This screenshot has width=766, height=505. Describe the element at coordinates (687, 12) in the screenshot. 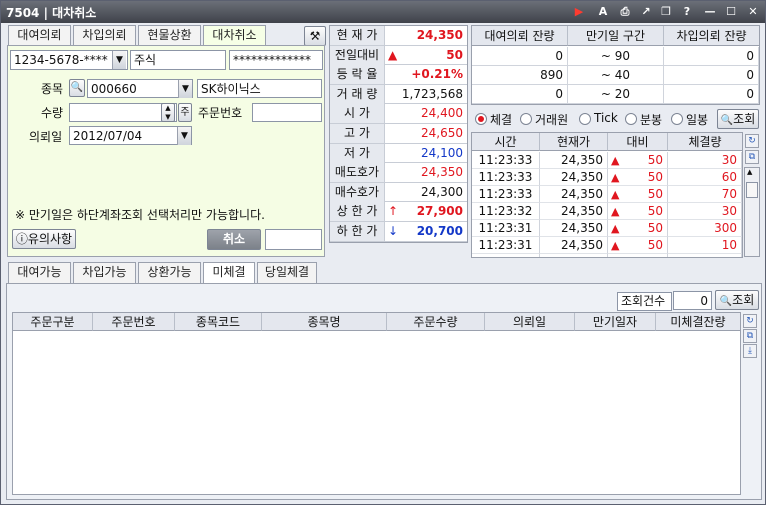

I see `help-icon: ?` at that location.